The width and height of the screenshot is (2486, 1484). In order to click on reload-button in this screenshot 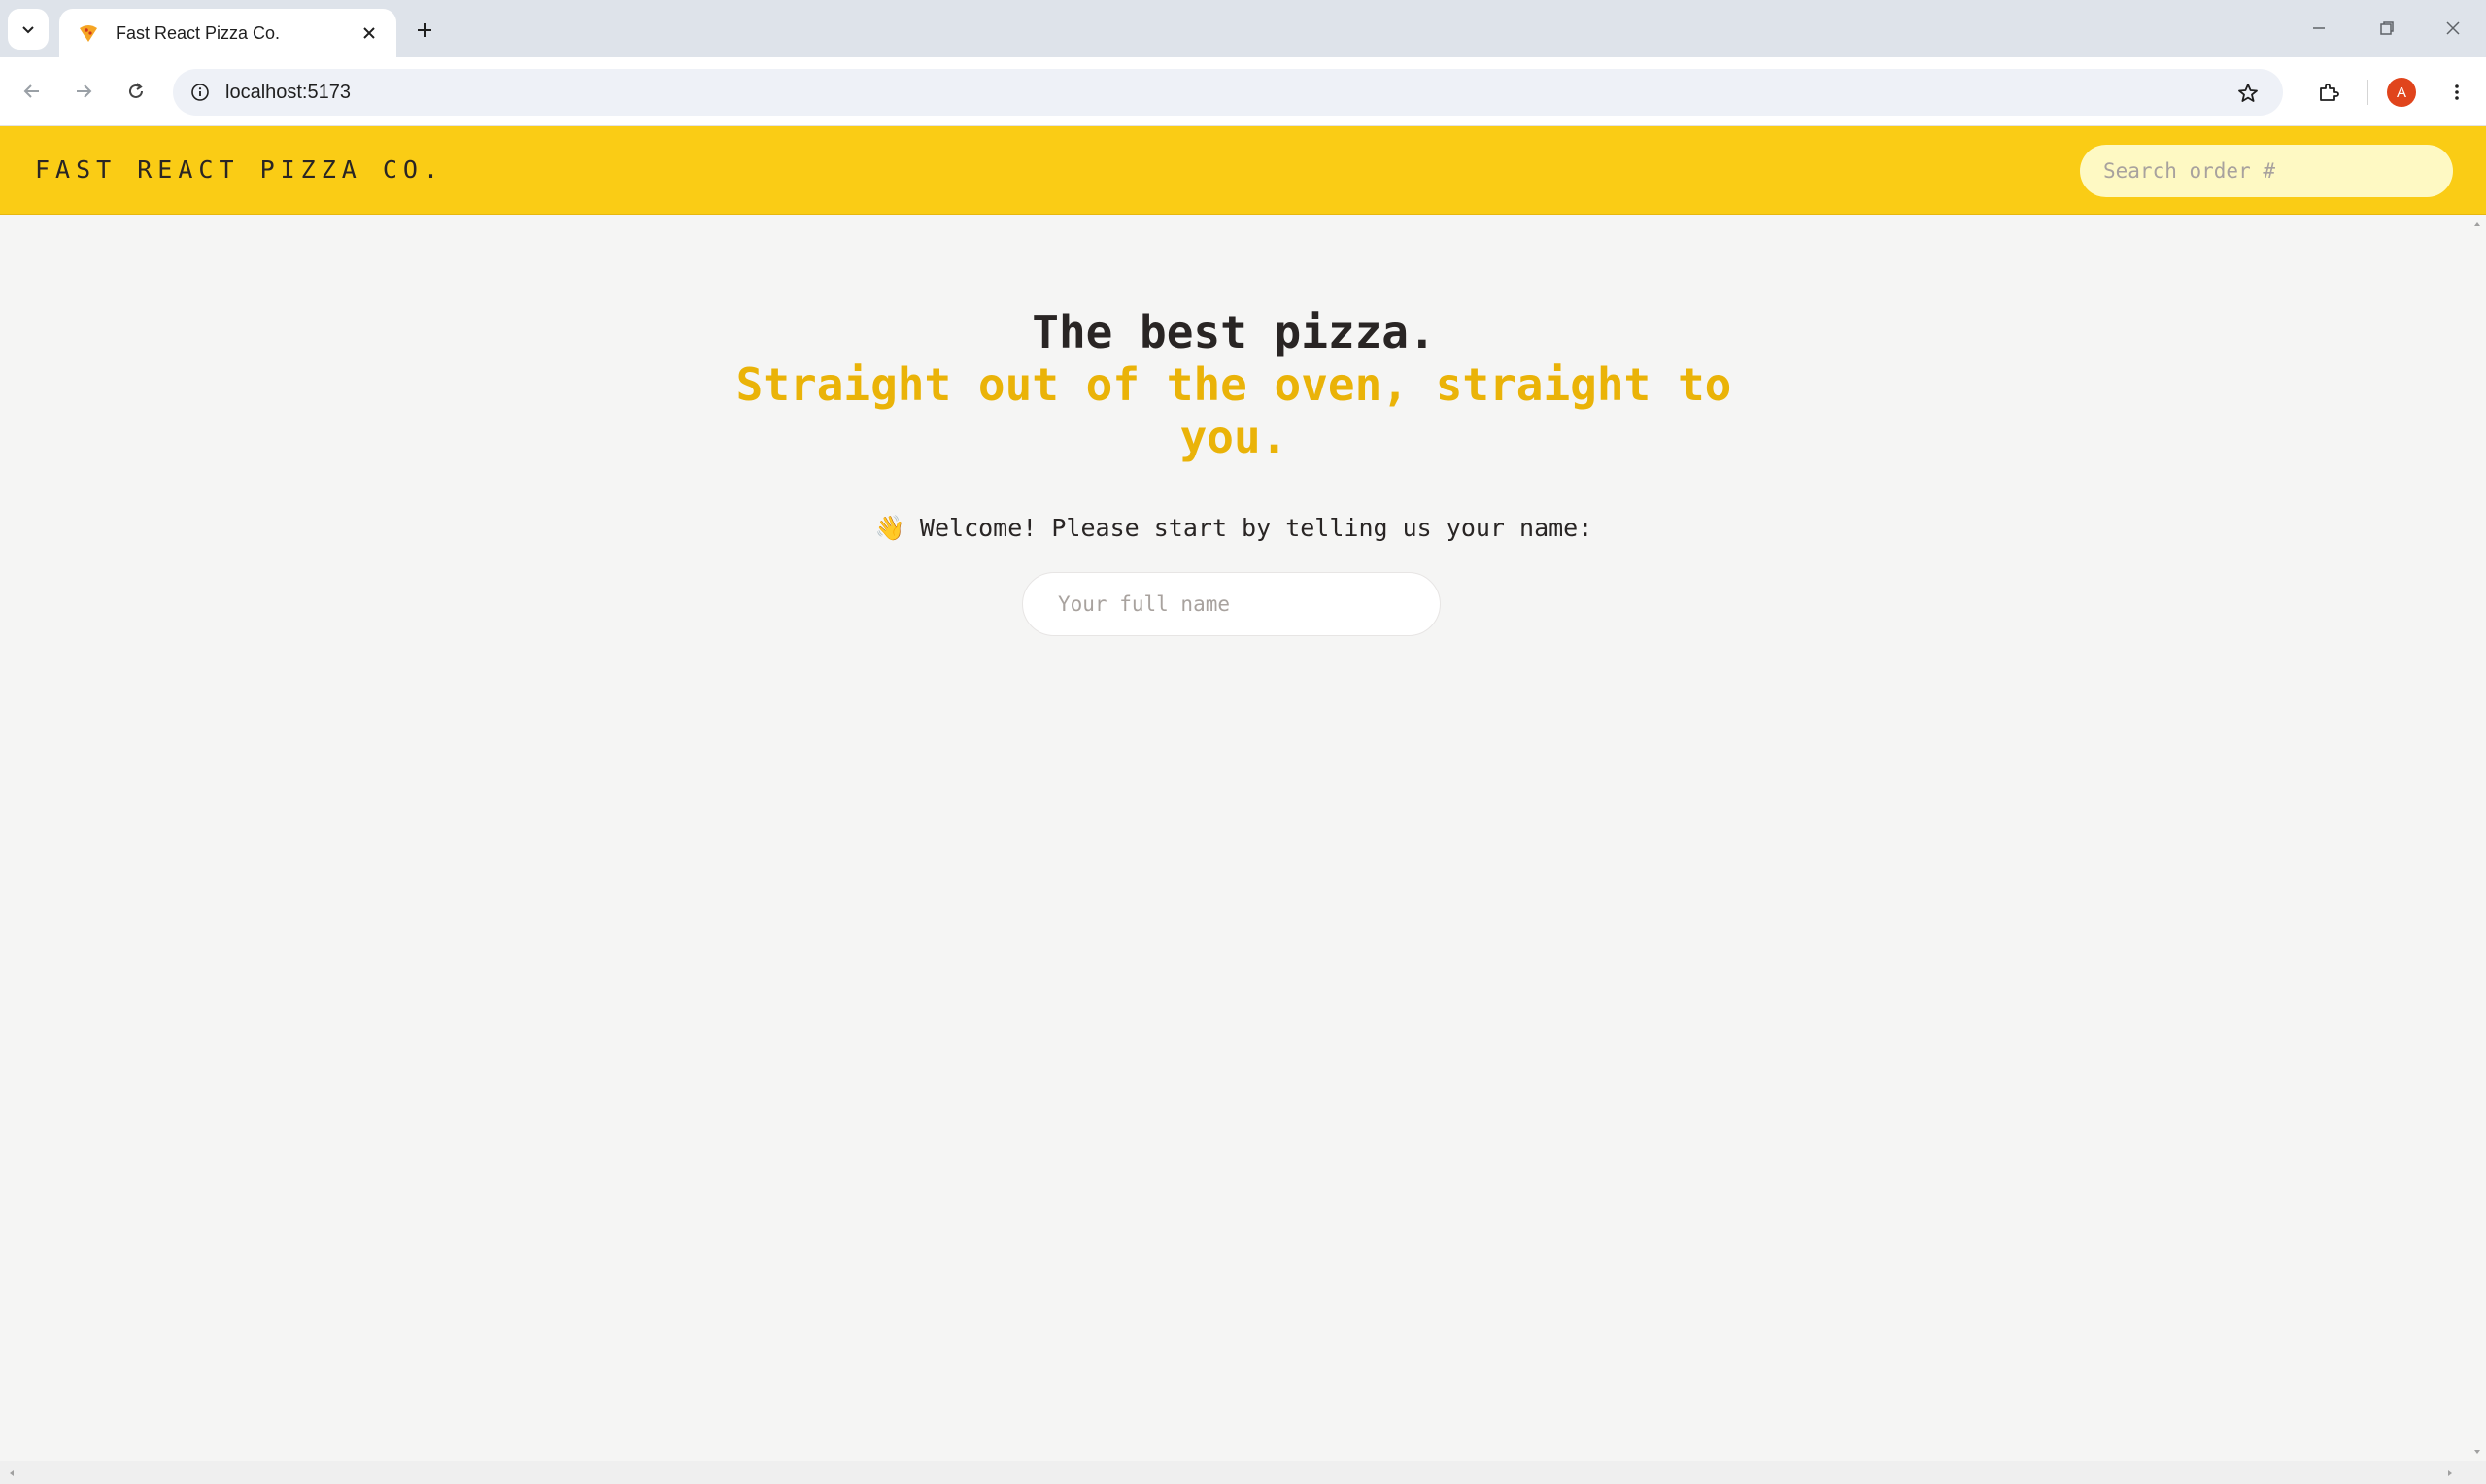, I will do `click(136, 92)`.